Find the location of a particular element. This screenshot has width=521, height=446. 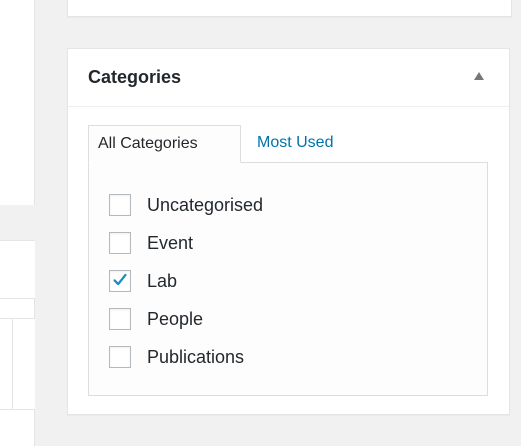

category-publications: Publications is located at coordinates (186, 357).